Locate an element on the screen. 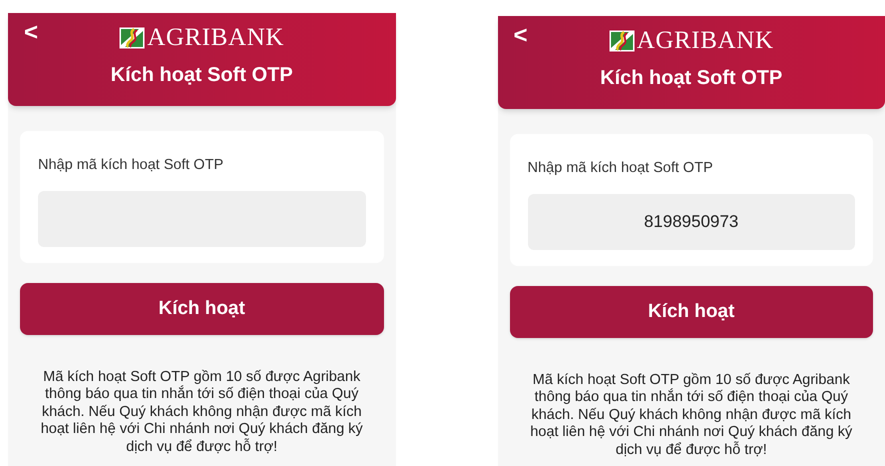 The height and width of the screenshot is (466, 885). activation-code-field: 8198950973 is located at coordinates (691, 222).